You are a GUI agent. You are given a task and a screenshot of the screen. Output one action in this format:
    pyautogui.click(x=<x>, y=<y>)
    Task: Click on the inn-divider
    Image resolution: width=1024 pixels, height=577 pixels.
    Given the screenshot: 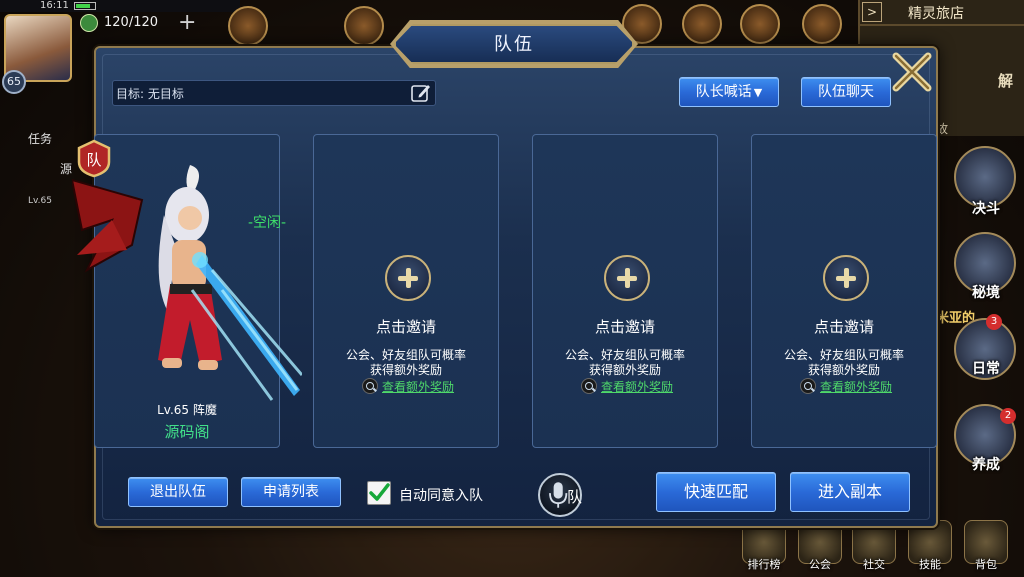 What is the action you would take?
    pyautogui.click(x=941, y=25)
    